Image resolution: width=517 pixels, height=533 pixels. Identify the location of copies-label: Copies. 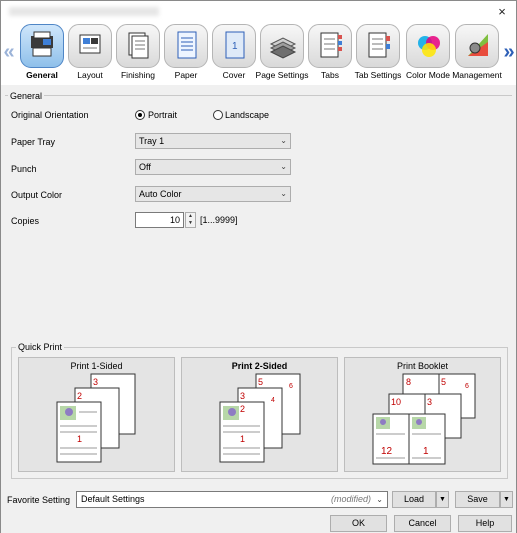
(25, 221).